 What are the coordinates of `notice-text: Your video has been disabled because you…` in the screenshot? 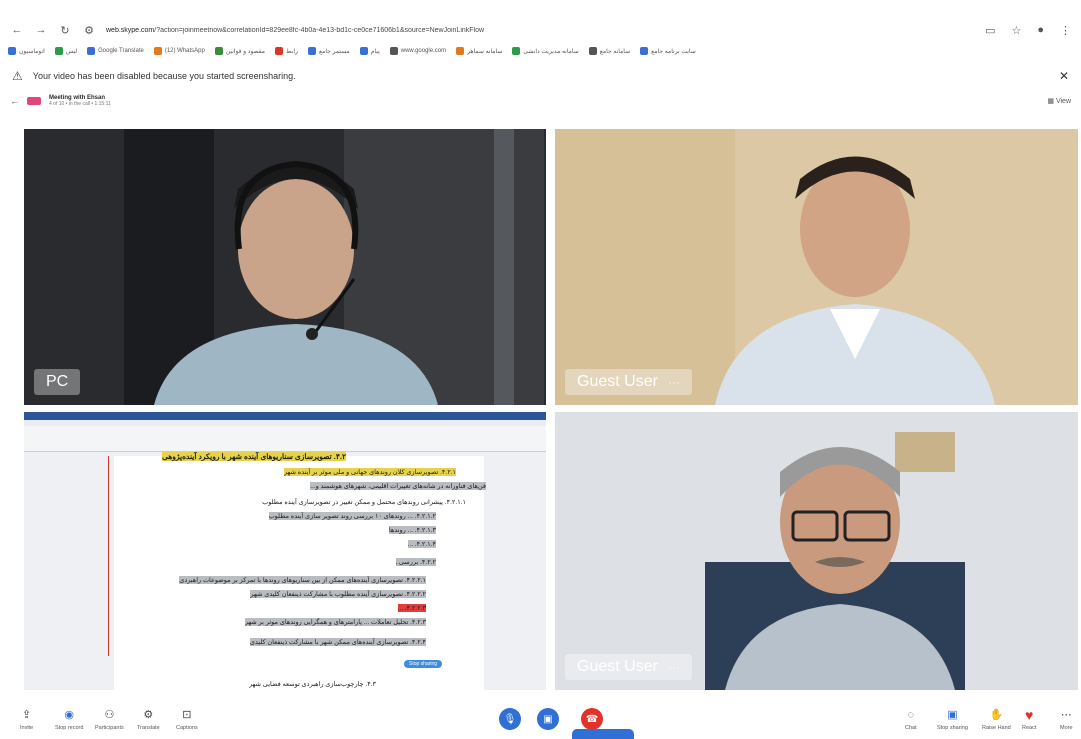 It's located at (164, 76).